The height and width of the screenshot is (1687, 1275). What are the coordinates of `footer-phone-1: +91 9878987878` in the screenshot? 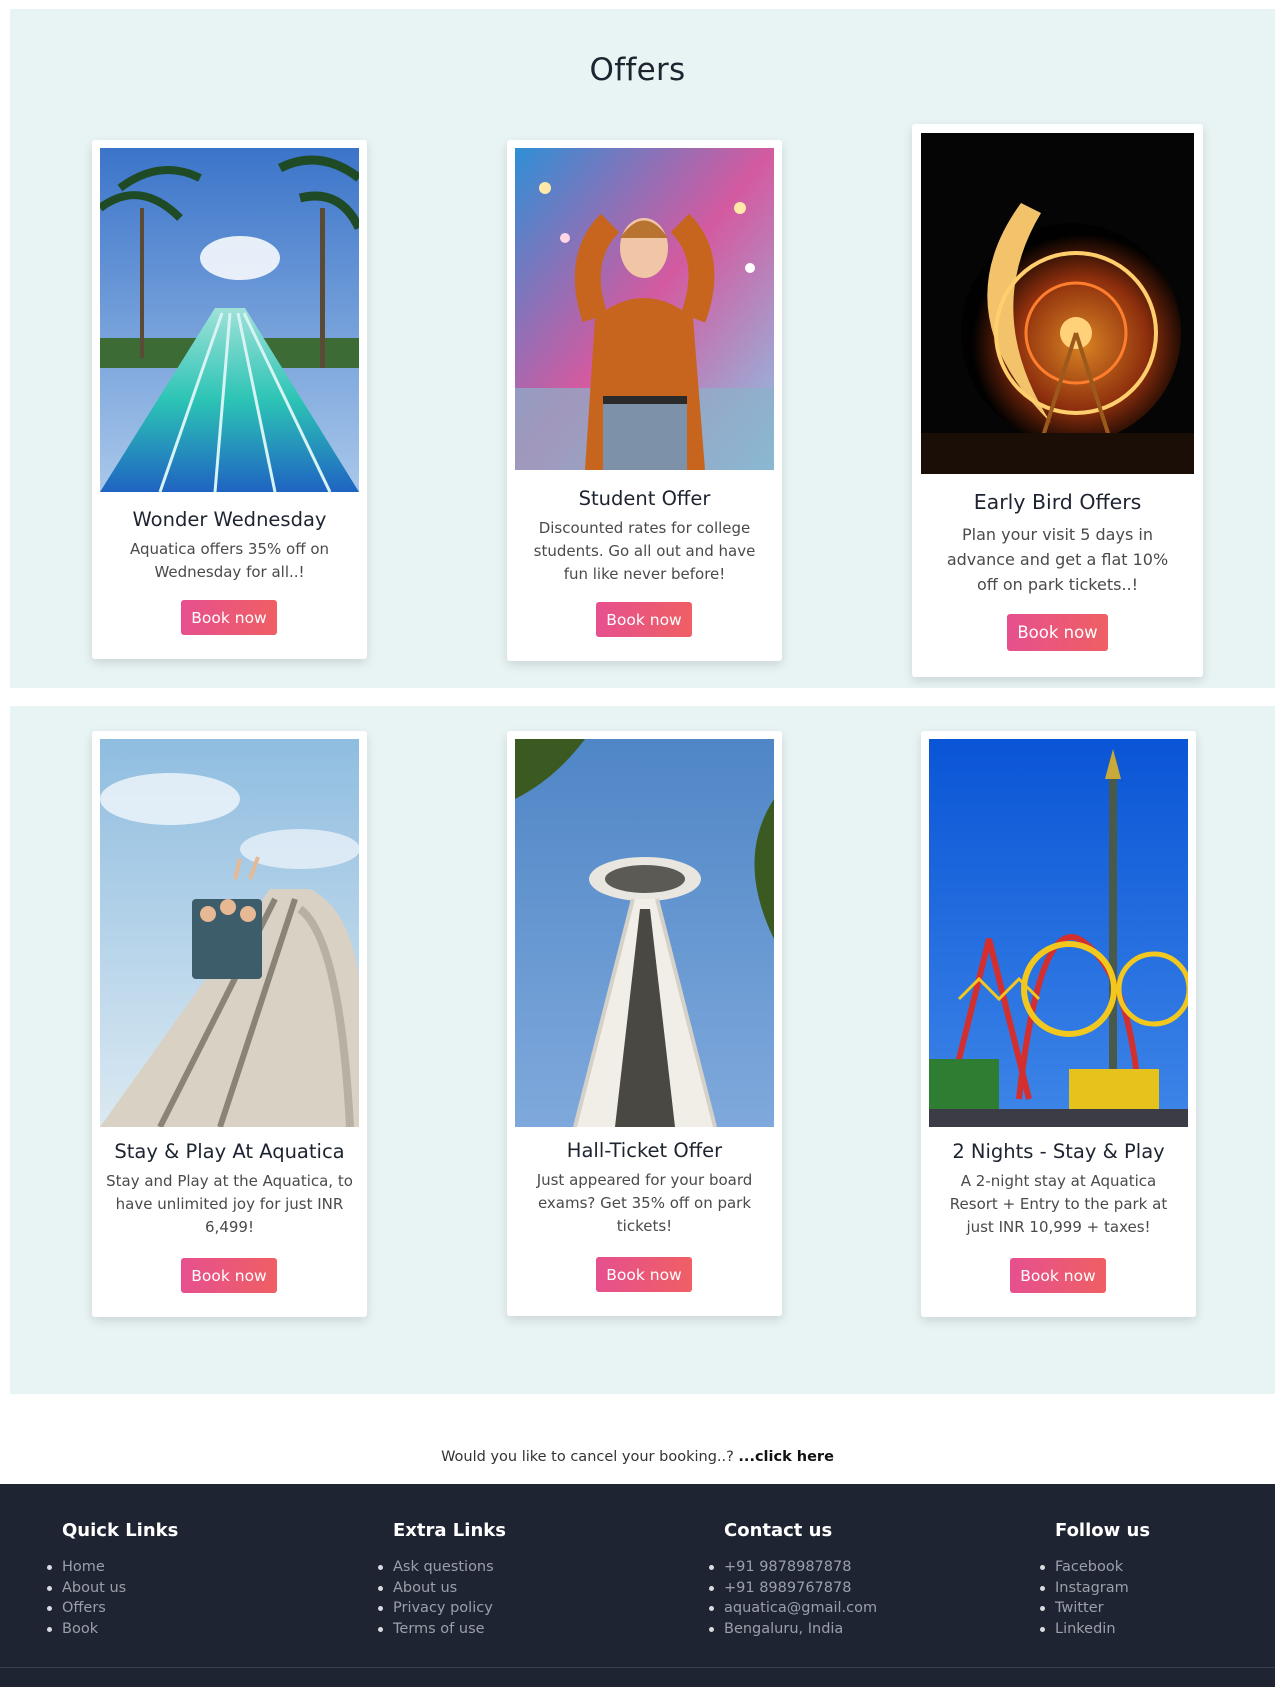 It's located at (792, 1567).